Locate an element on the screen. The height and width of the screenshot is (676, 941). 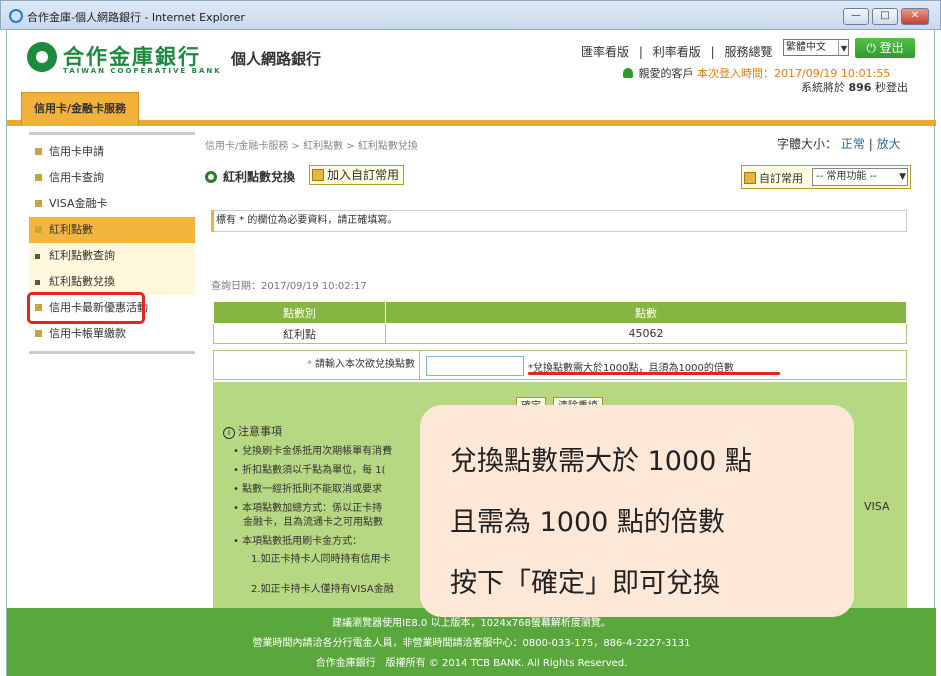
redeem-points-label-text: 請輸入本次欲兌換點數 is located at coordinates (365, 364).